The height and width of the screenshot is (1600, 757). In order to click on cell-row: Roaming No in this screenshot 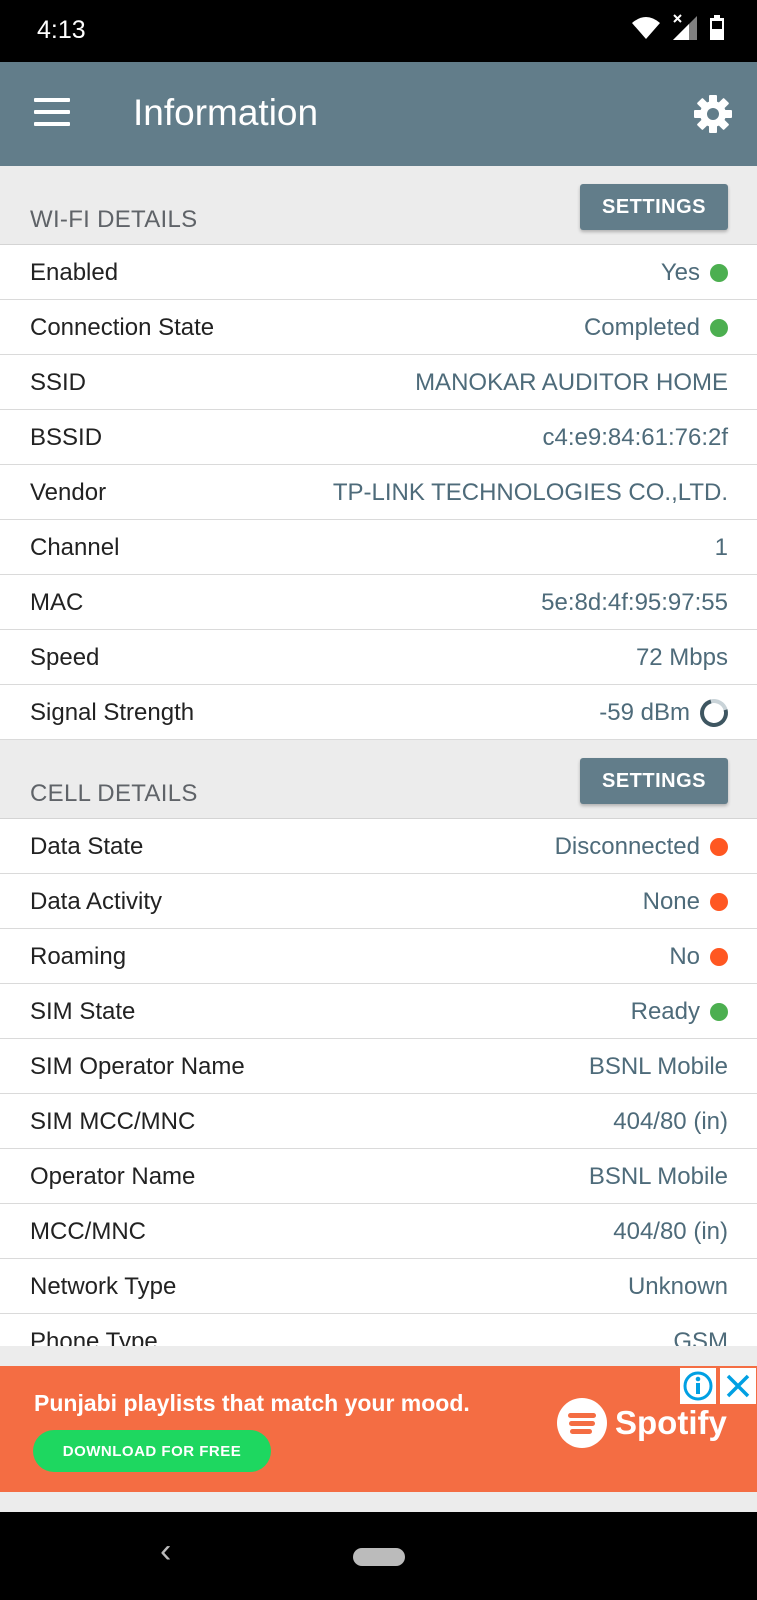, I will do `click(378, 956)`.